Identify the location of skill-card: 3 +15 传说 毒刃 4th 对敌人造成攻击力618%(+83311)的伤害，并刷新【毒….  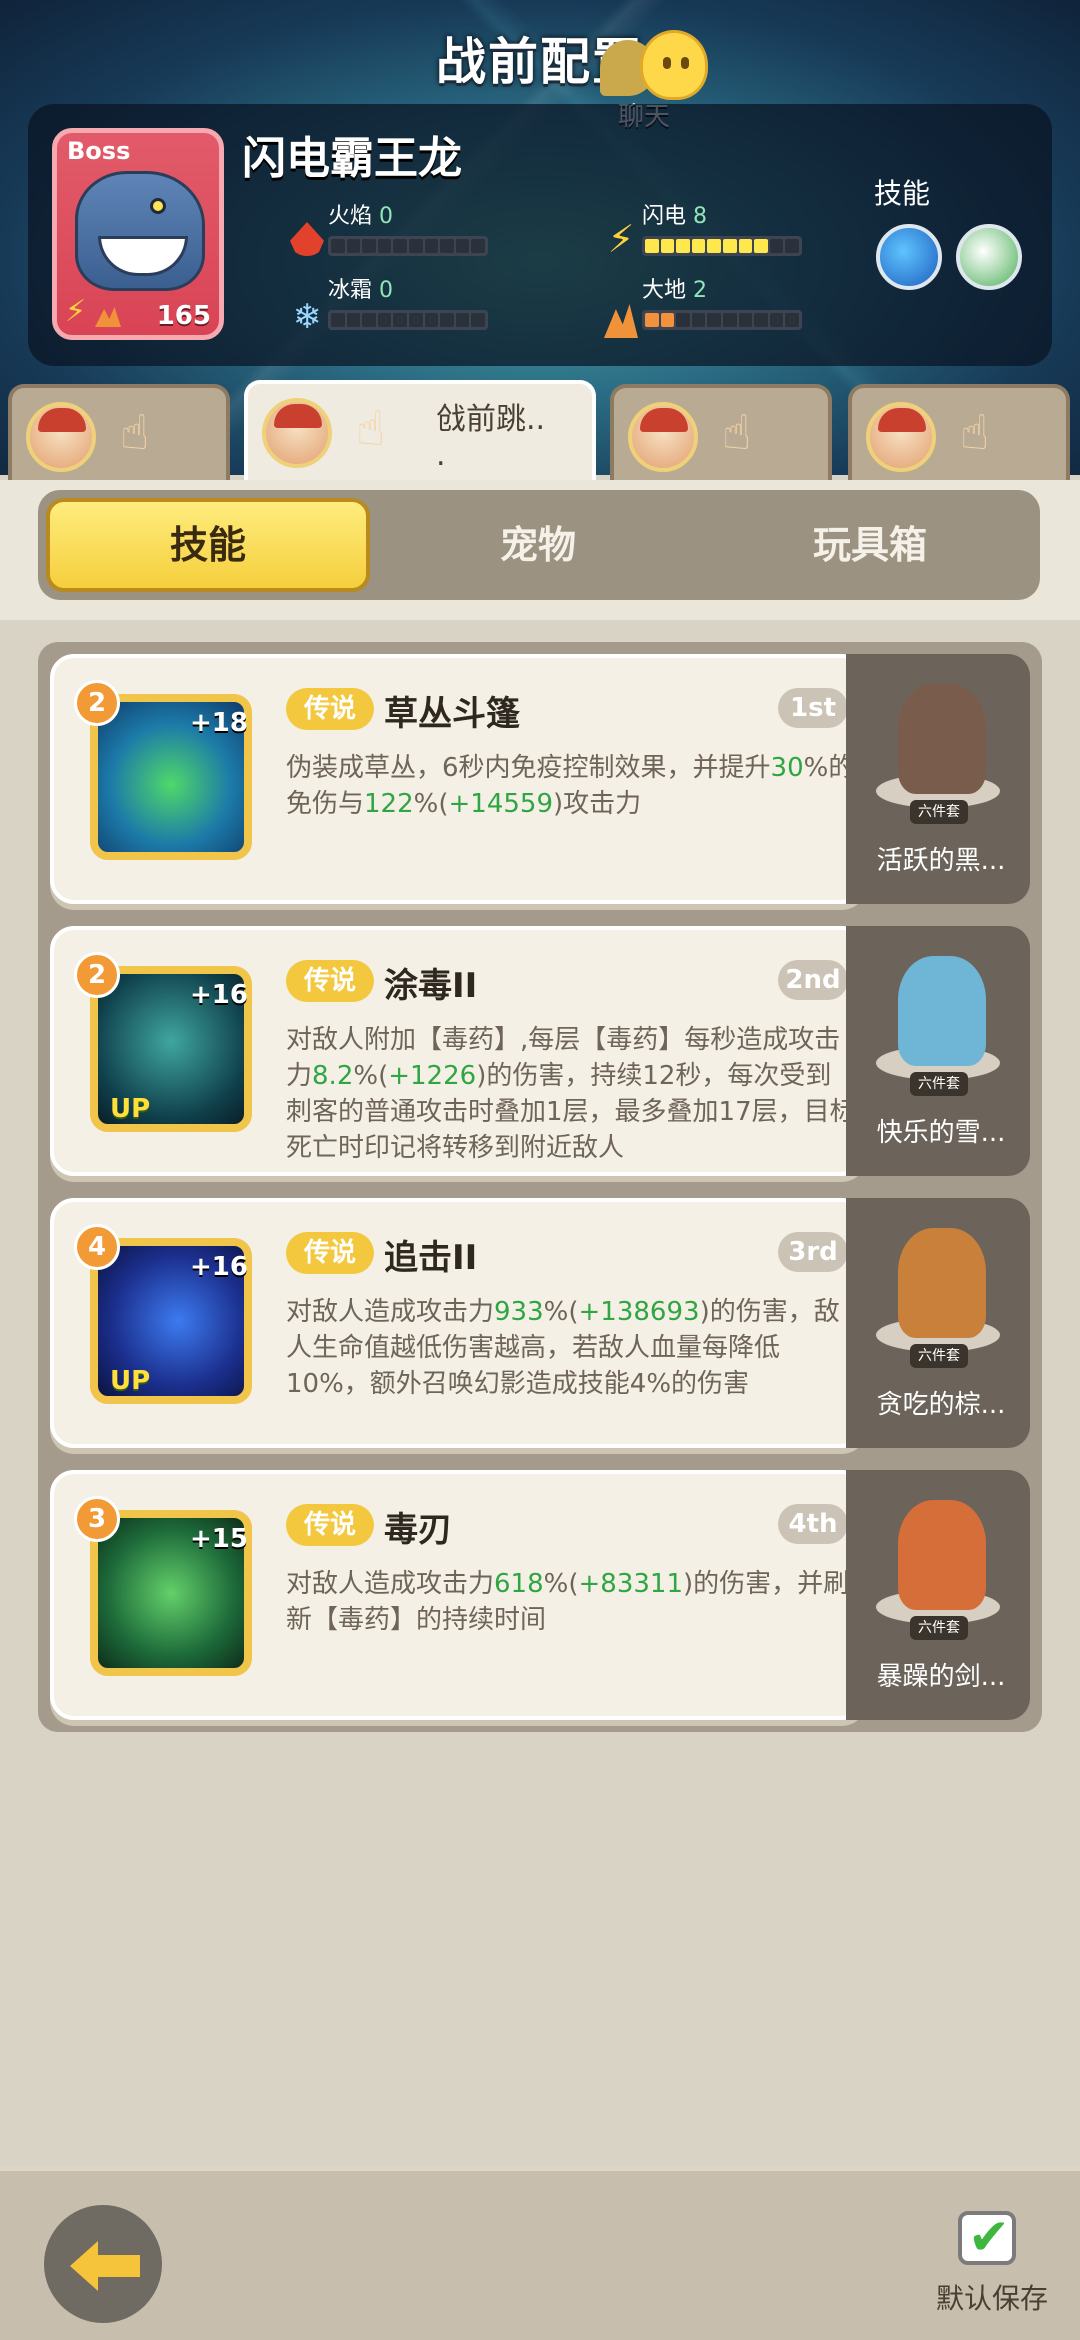
(458, 1595).